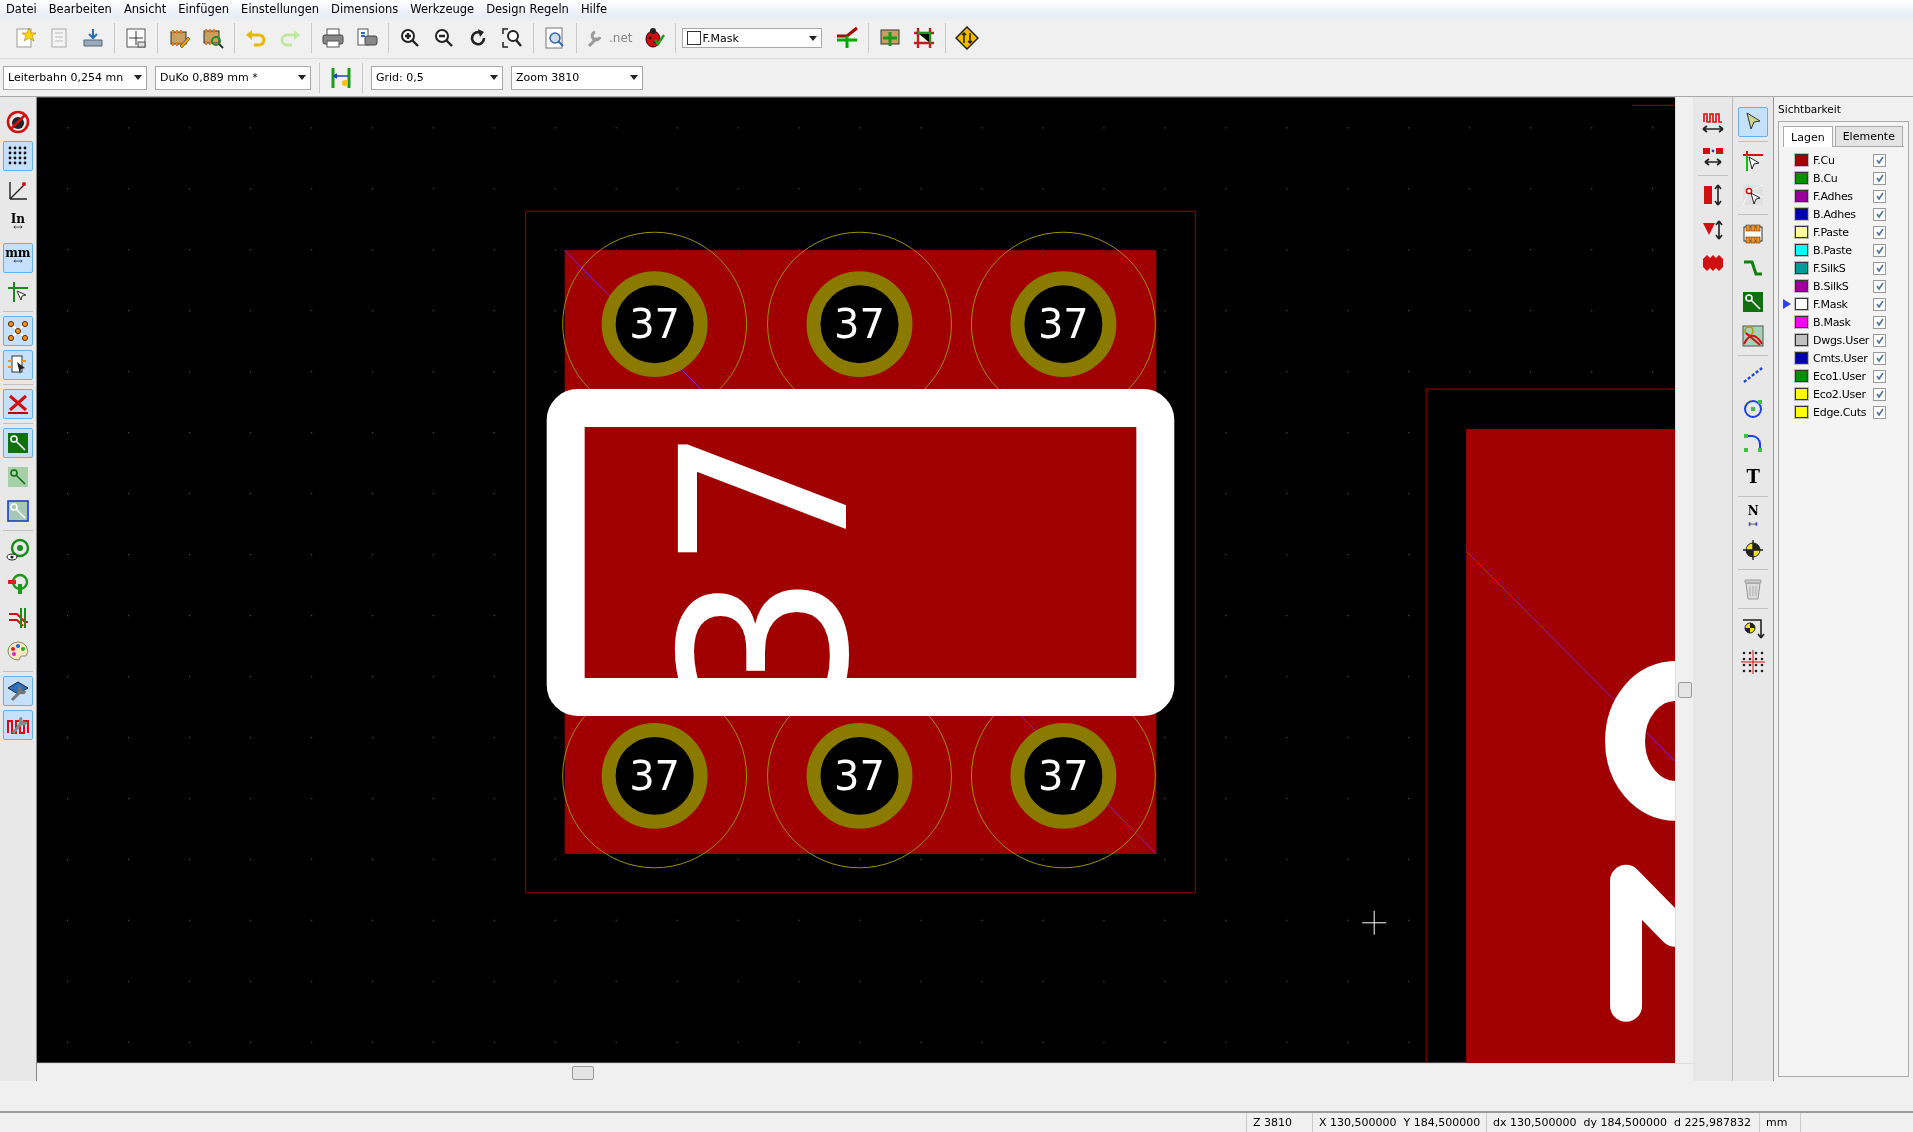 This screenshot has width=1913, height=1132. I want to click on menu-item: Dimensions, so click(365, 9).